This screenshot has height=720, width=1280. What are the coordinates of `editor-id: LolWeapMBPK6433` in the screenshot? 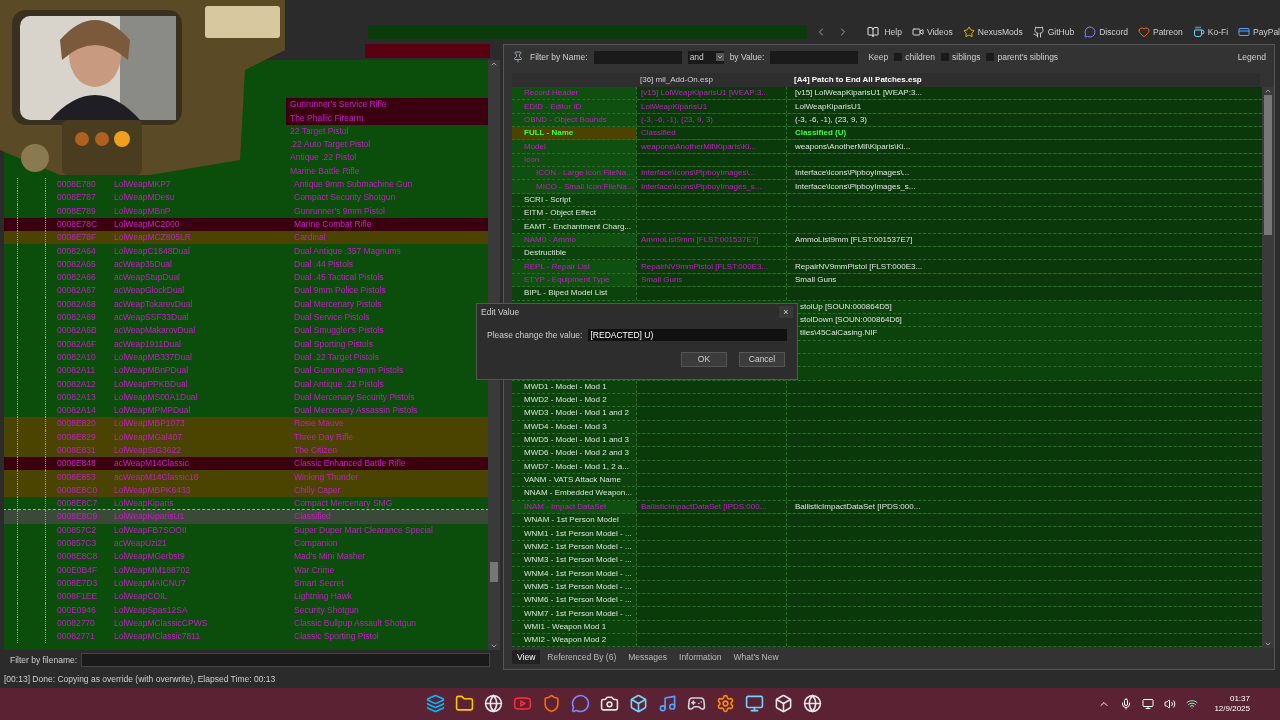 It's located at (152, 489).